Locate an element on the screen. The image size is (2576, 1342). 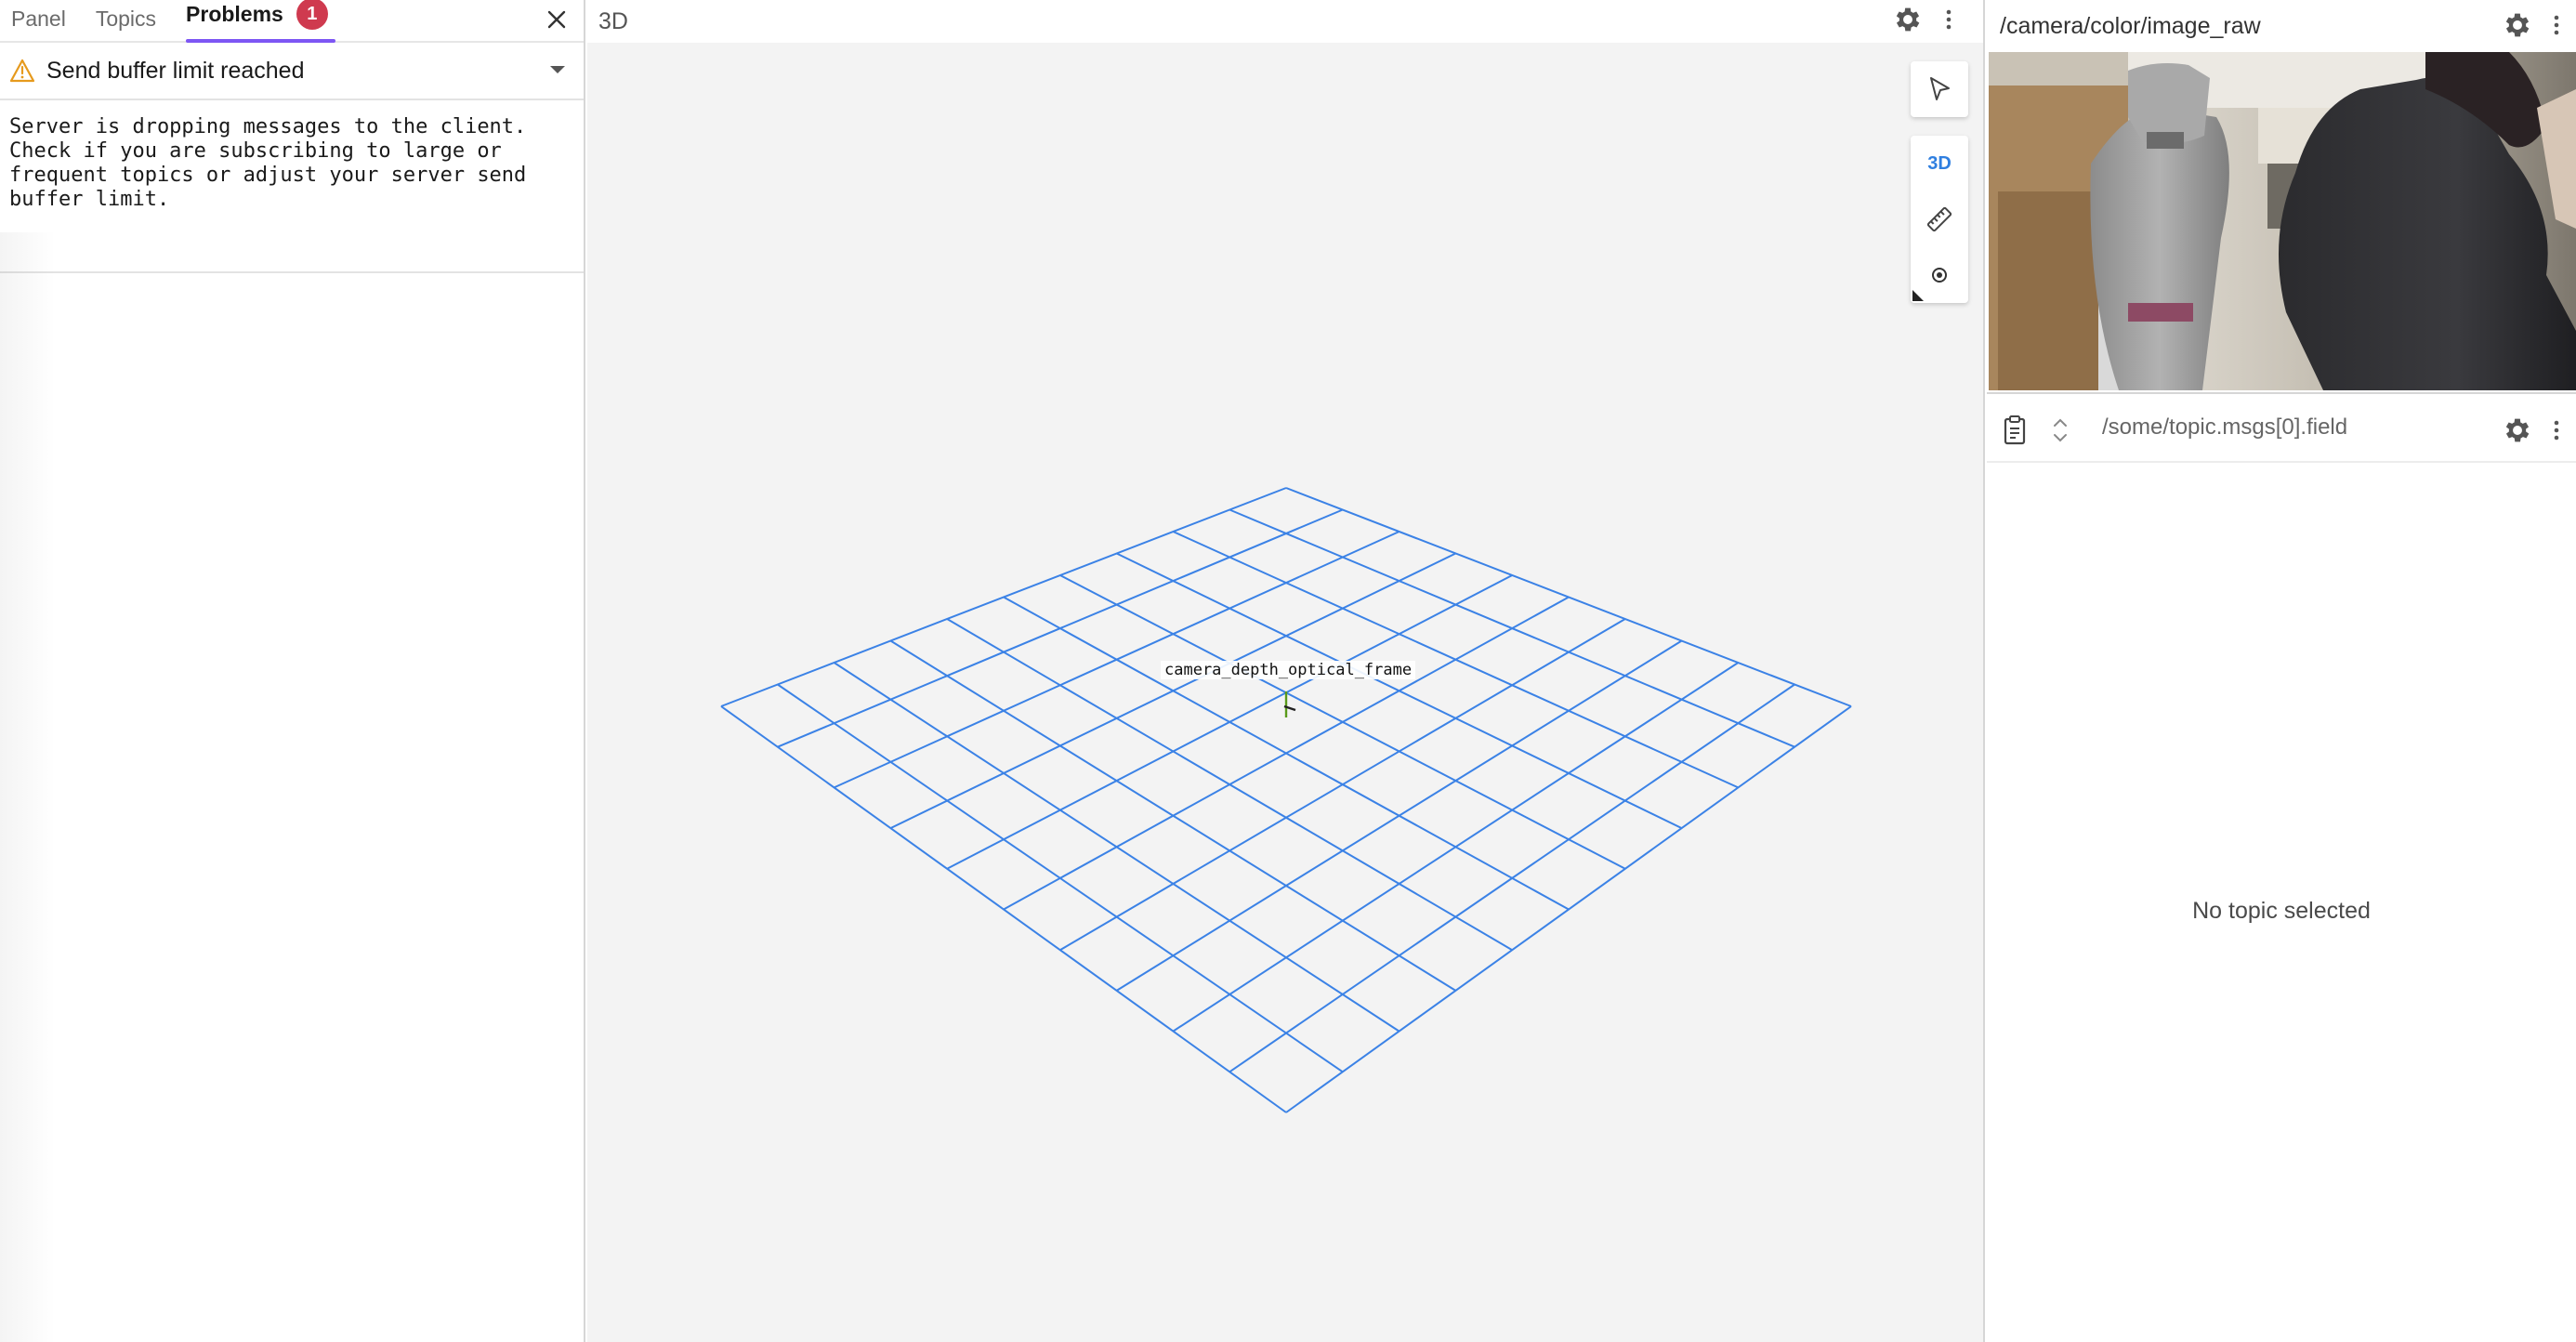
unfold-icon is located at coordinates (2060, 430).